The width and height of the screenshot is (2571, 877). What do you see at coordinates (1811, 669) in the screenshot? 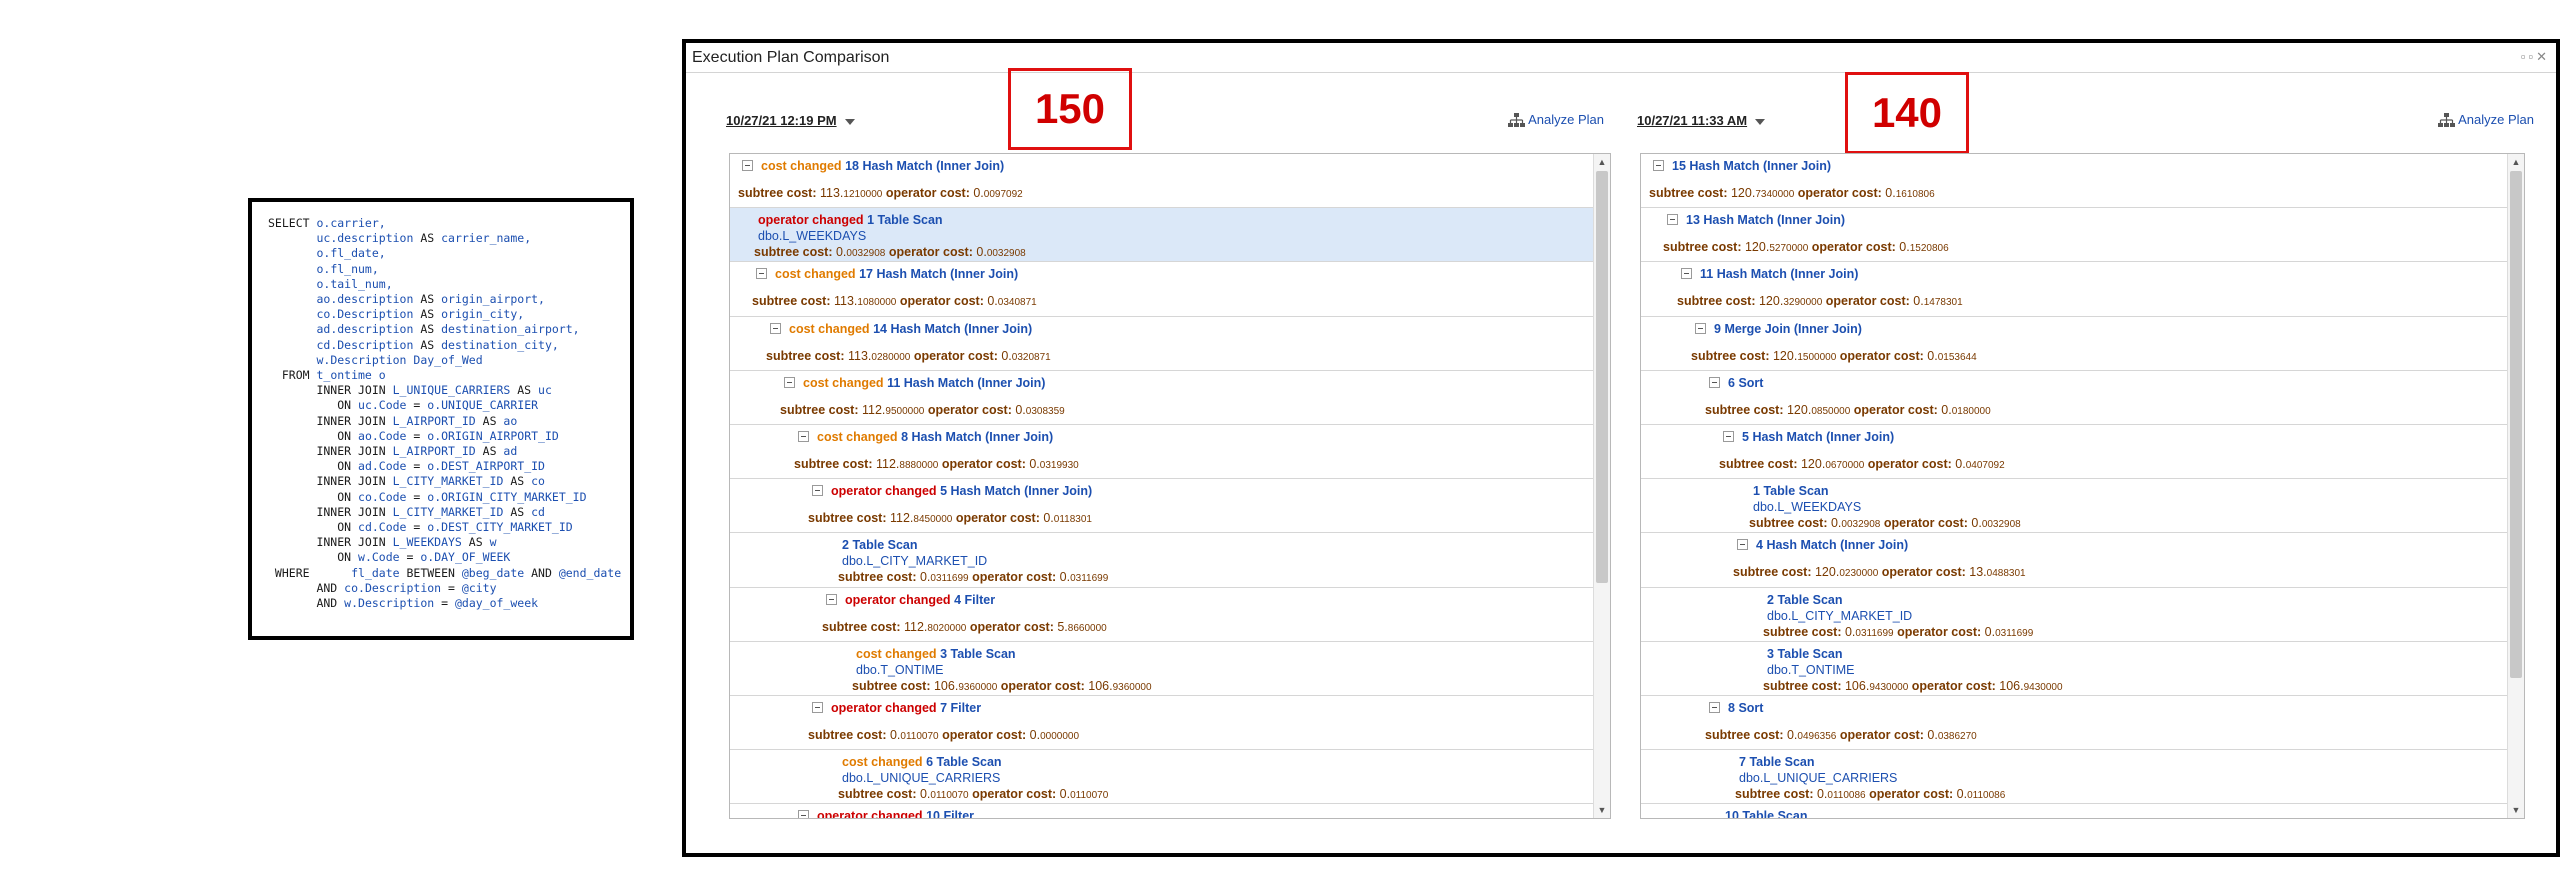
I see `plan-node-object: dbo.T_ONTIME` at bounding box center [1811, 669].